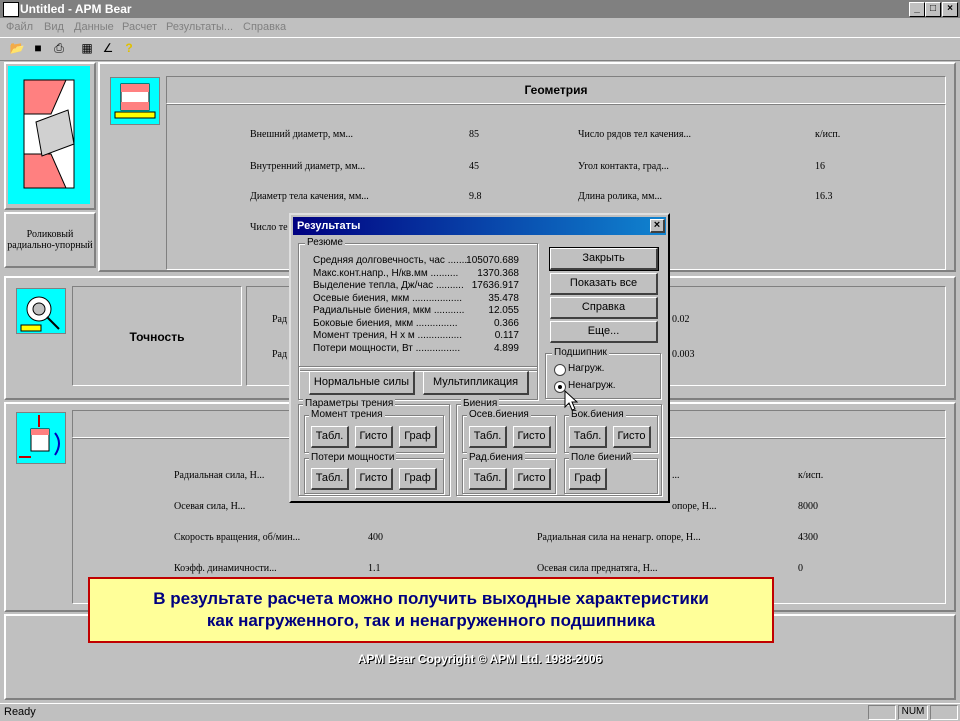 The image size is (960, 721). I want to click on title-bar: Untitled - APM Bear _ □ ×, so click(480, 9).